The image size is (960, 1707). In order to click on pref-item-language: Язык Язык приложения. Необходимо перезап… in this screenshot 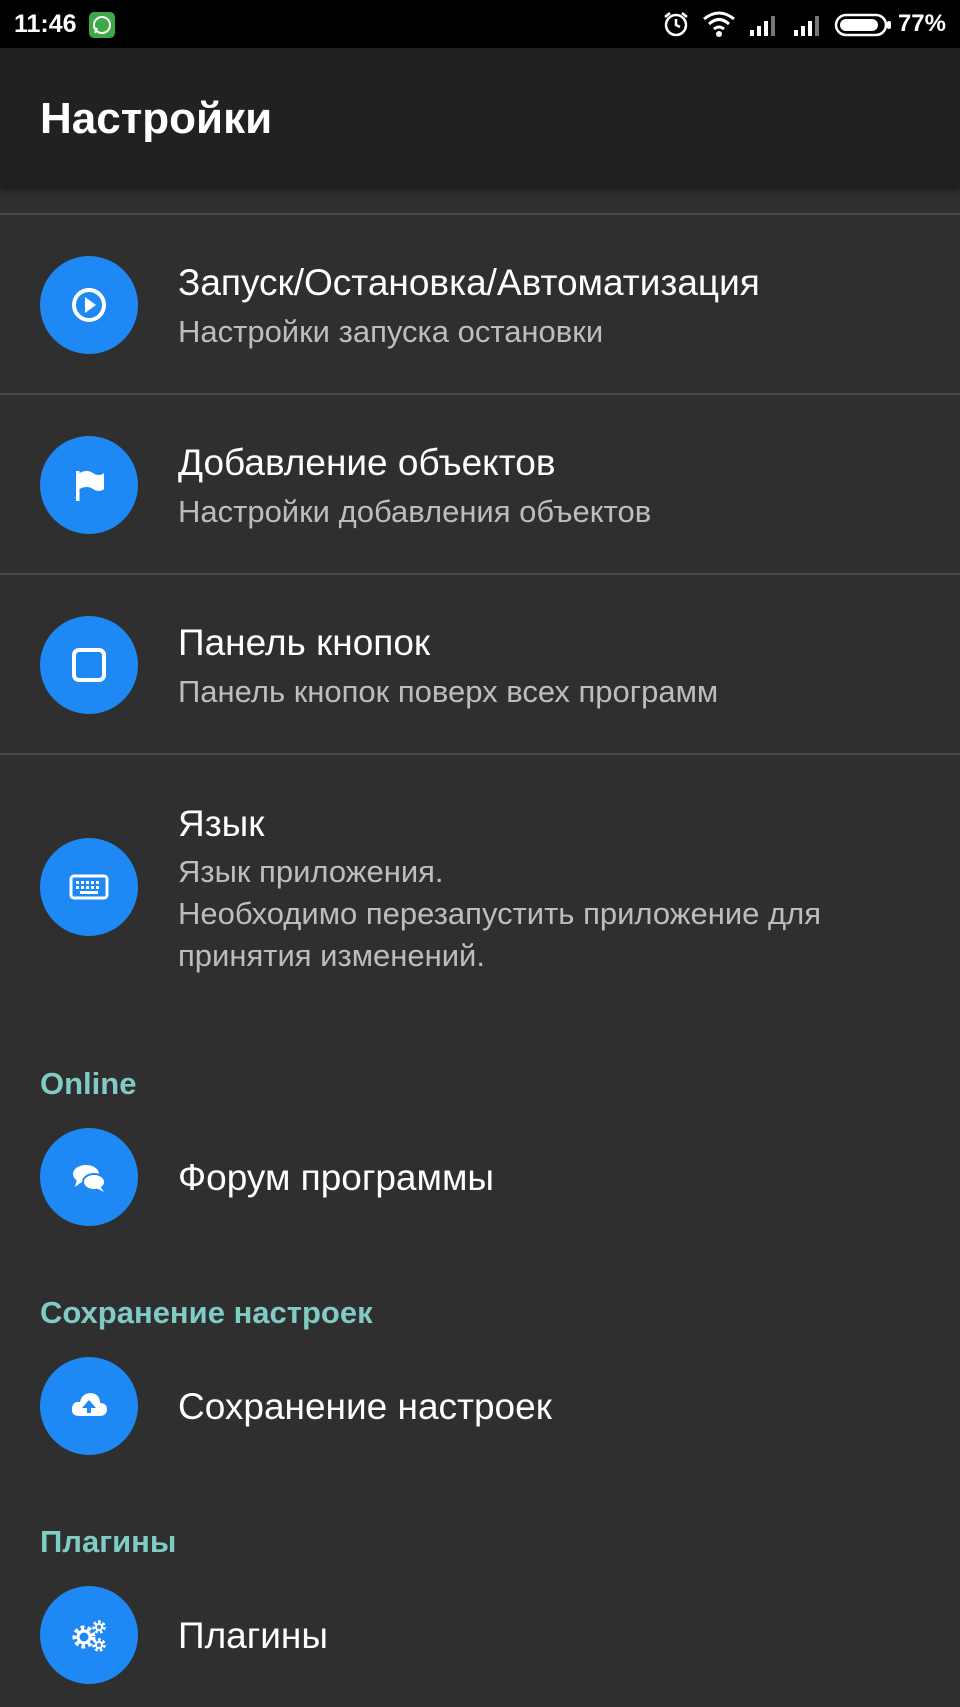, I will do `click(480, 880)`.